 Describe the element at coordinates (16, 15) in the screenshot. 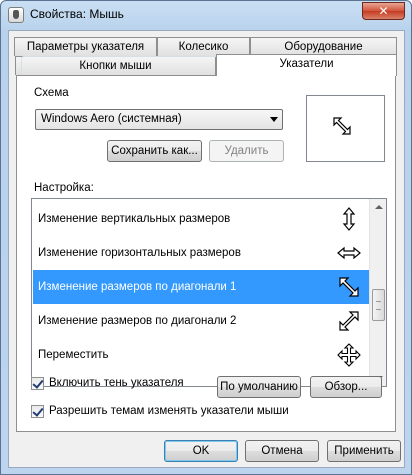

I see `mouse-icon` at that location.